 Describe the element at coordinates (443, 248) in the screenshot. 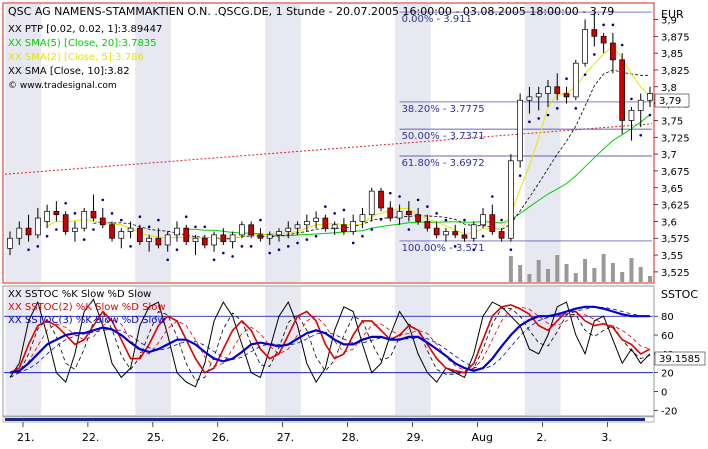

I see `fib-label: 100.00% - 3.571` at that location.